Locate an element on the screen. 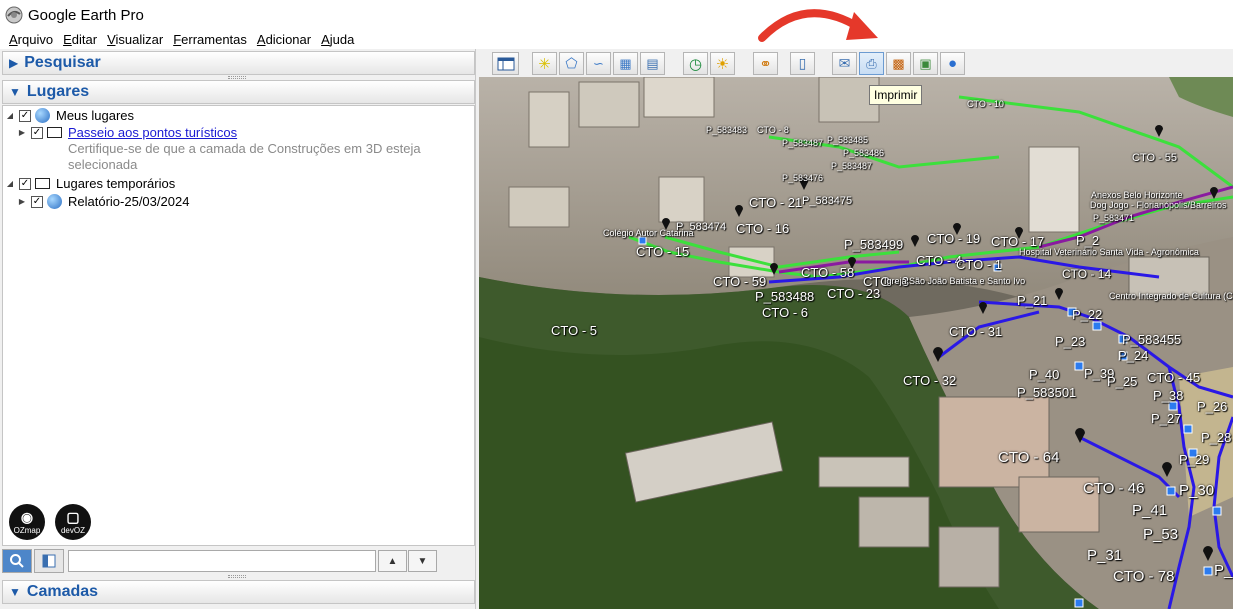 This screenshot has height=609, width=1233. map-label: CTO - 1 is located at coordinates (979, 264).